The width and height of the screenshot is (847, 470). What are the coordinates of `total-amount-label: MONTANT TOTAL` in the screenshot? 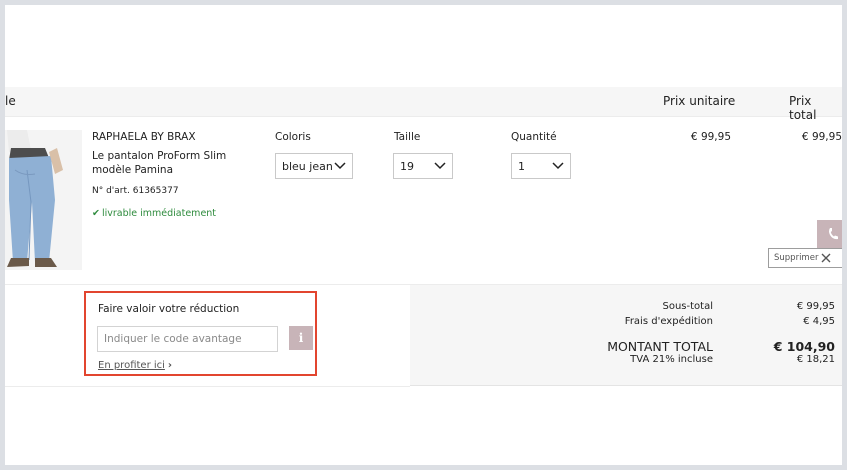 It's located at (660, 346).